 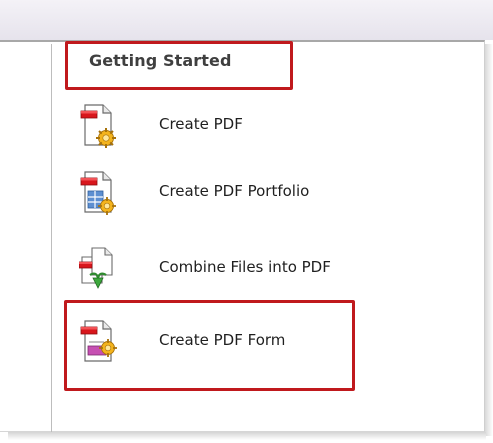 I want to click on create-pdf-label: Create PDF, so click(x=201, y=124).